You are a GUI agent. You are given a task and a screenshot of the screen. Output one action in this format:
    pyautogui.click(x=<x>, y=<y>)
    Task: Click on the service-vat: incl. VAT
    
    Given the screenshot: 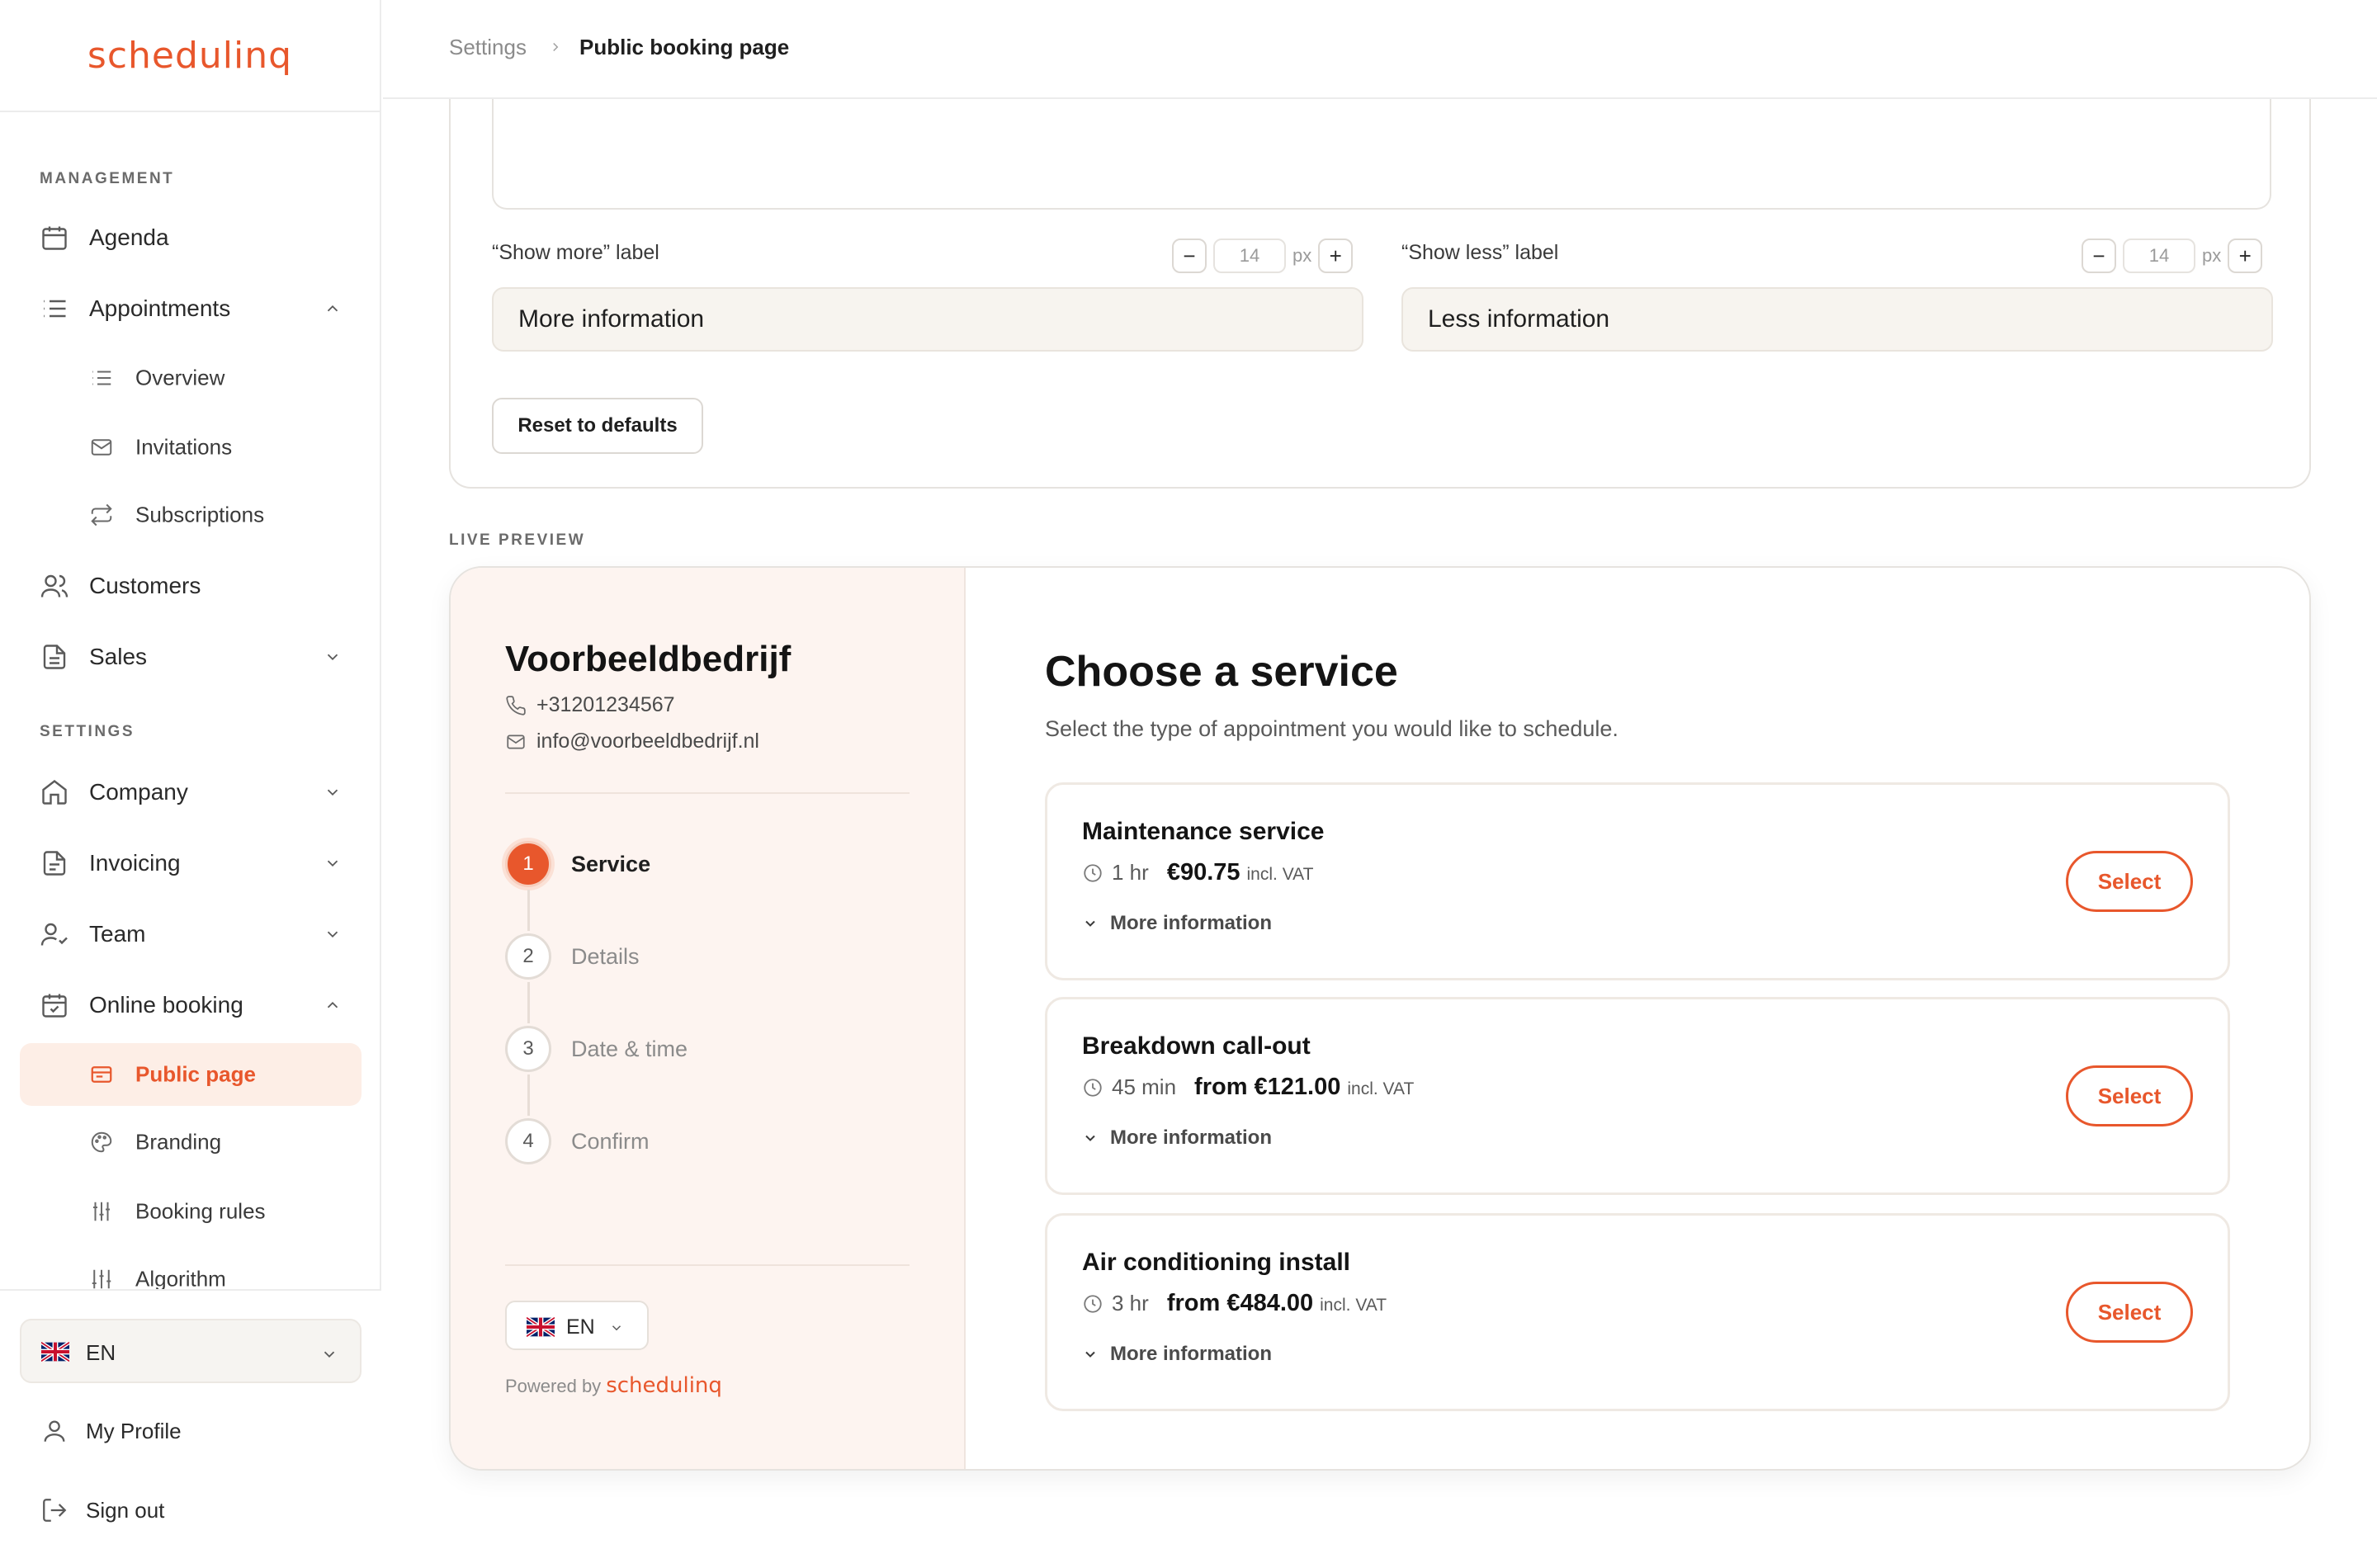 What is the action you would take?
    pyautogui.click(x=1280, y=874)
    